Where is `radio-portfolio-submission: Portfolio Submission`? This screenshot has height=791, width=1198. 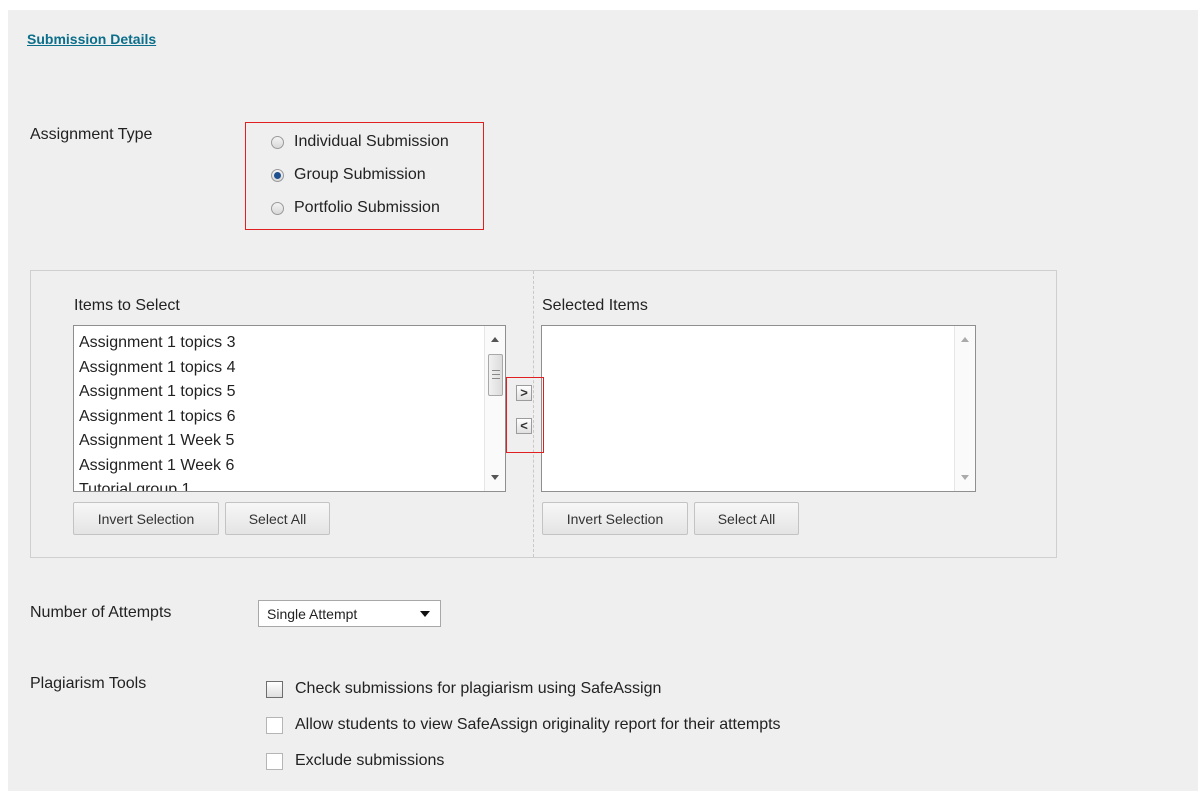
radio-portfolio-submission: Portfolio Submission is located at coordinates (355, 208).